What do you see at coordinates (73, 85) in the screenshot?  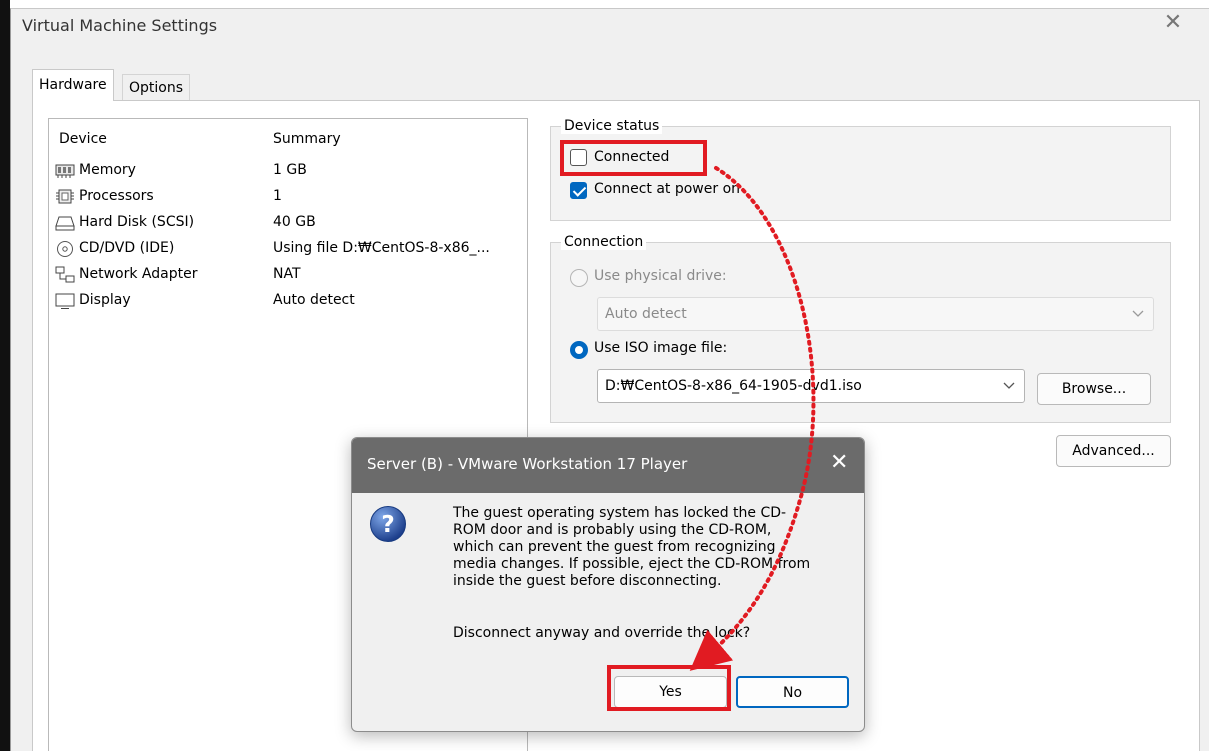 I see `tab-hardware: Hardware` at bounding box center [73, 85].